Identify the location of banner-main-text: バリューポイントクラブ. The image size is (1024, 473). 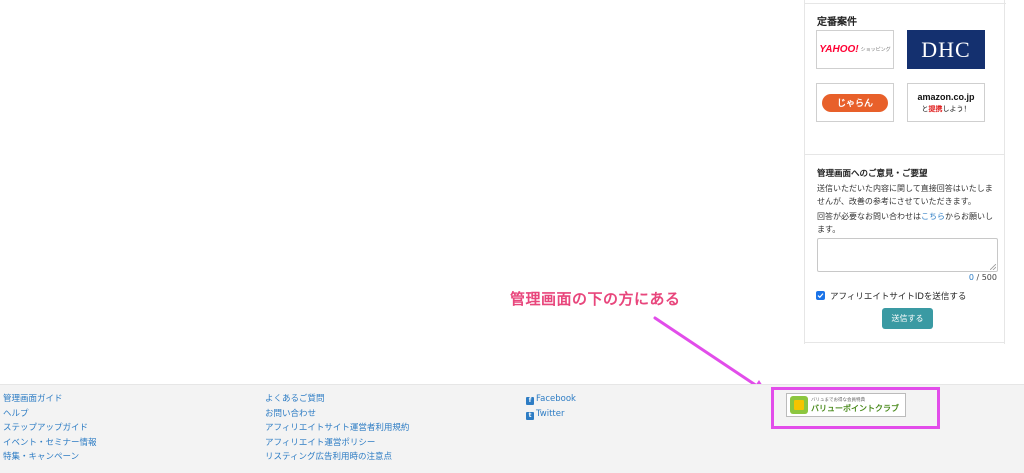
(855, 408).